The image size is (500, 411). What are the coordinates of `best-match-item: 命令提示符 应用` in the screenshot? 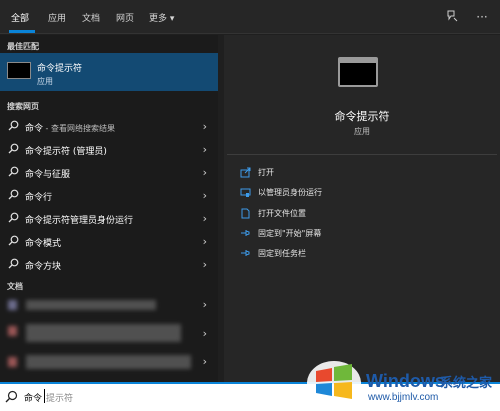 It's located at (109, 72).